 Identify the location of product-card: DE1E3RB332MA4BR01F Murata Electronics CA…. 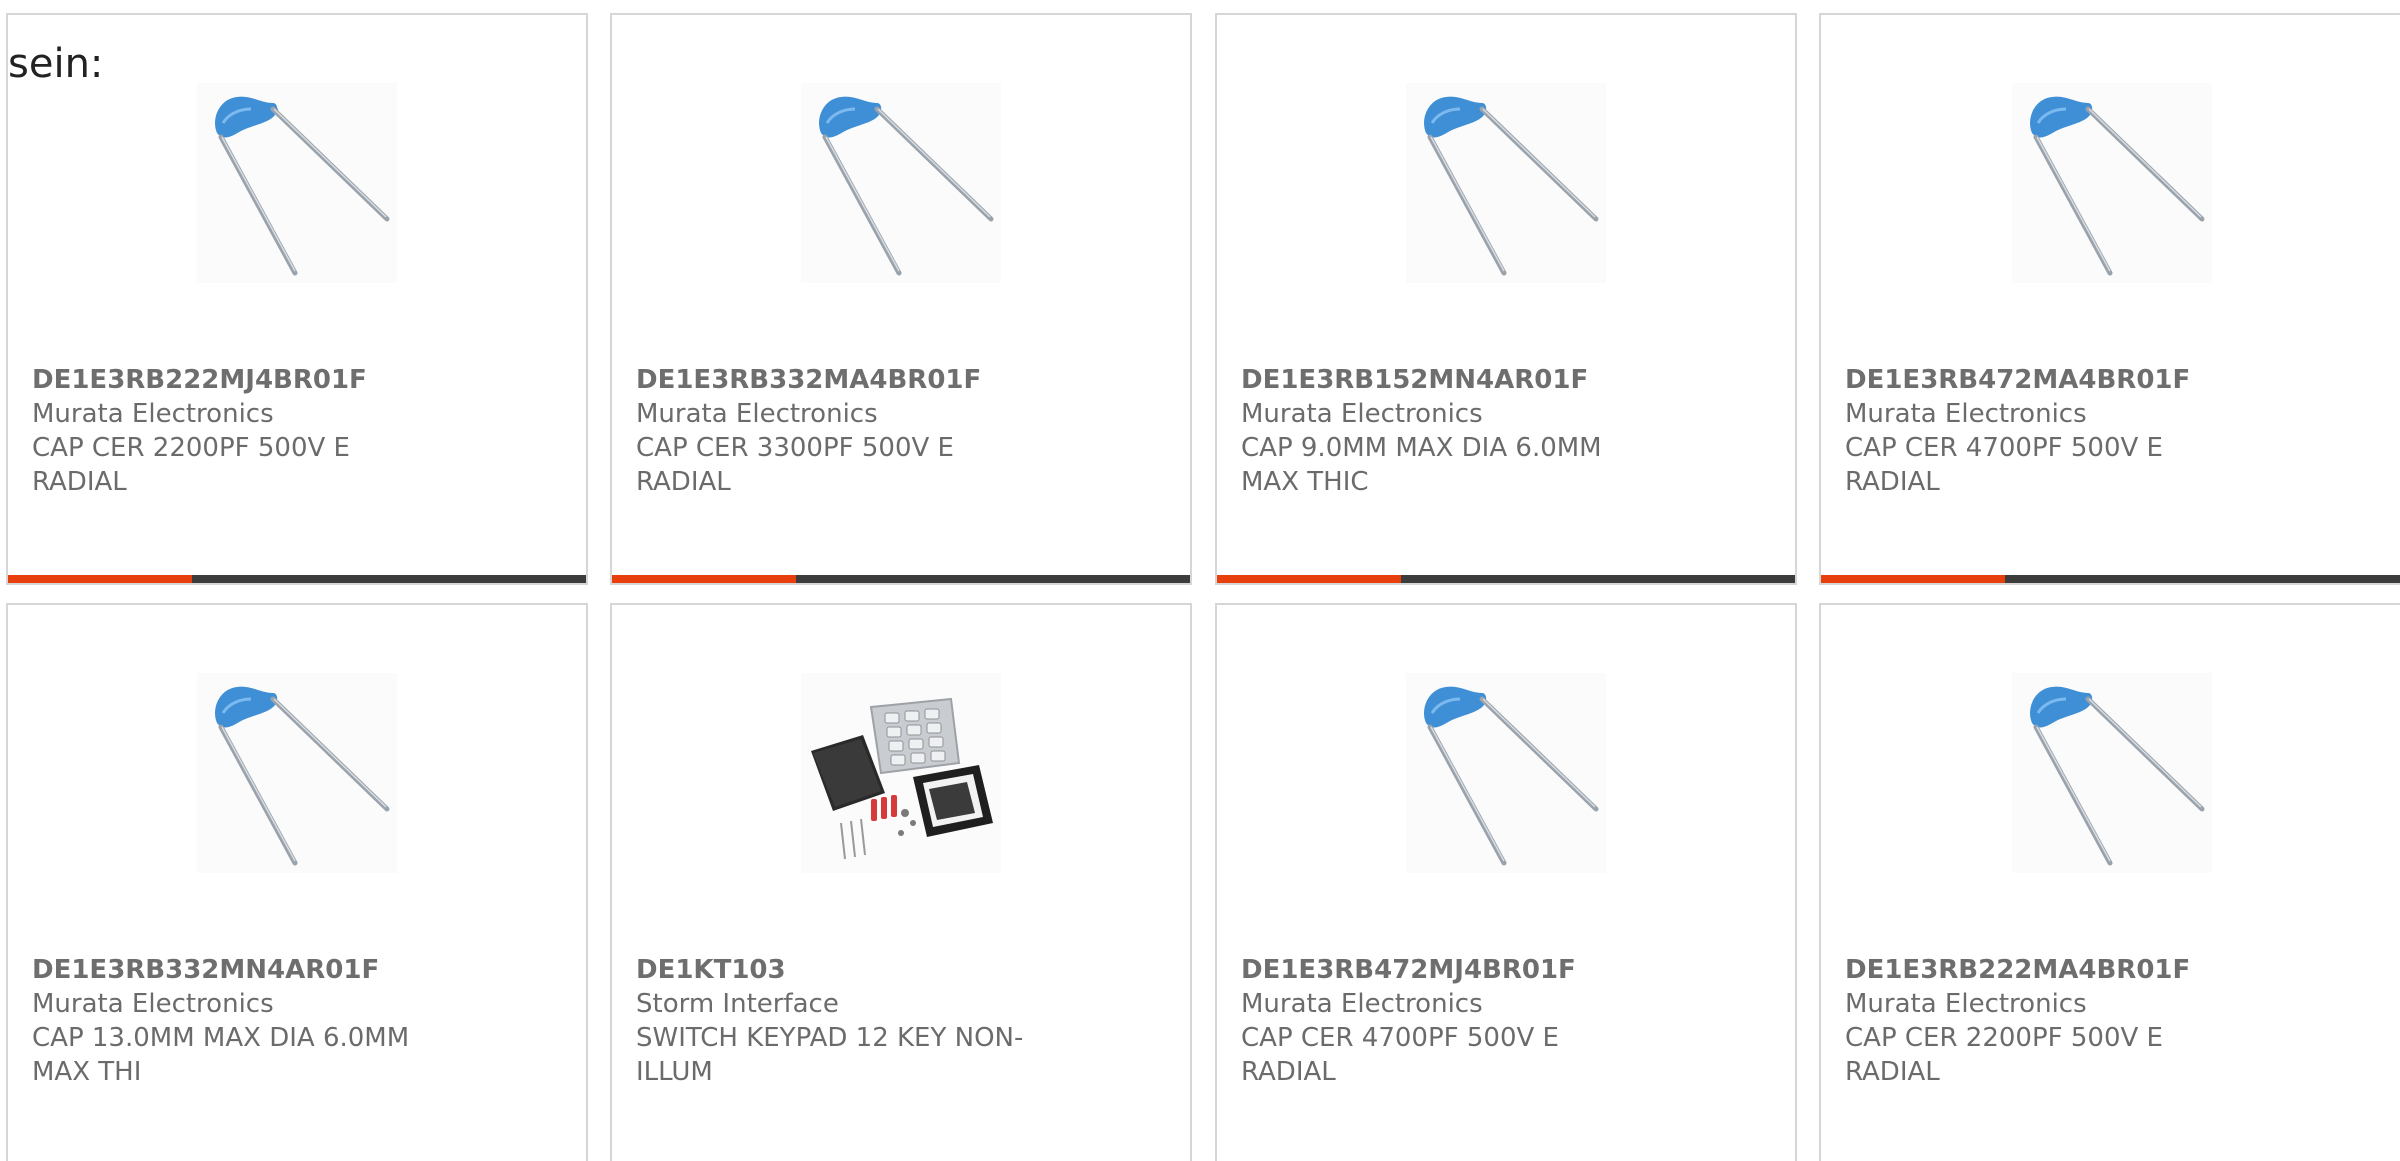
(901, 299).